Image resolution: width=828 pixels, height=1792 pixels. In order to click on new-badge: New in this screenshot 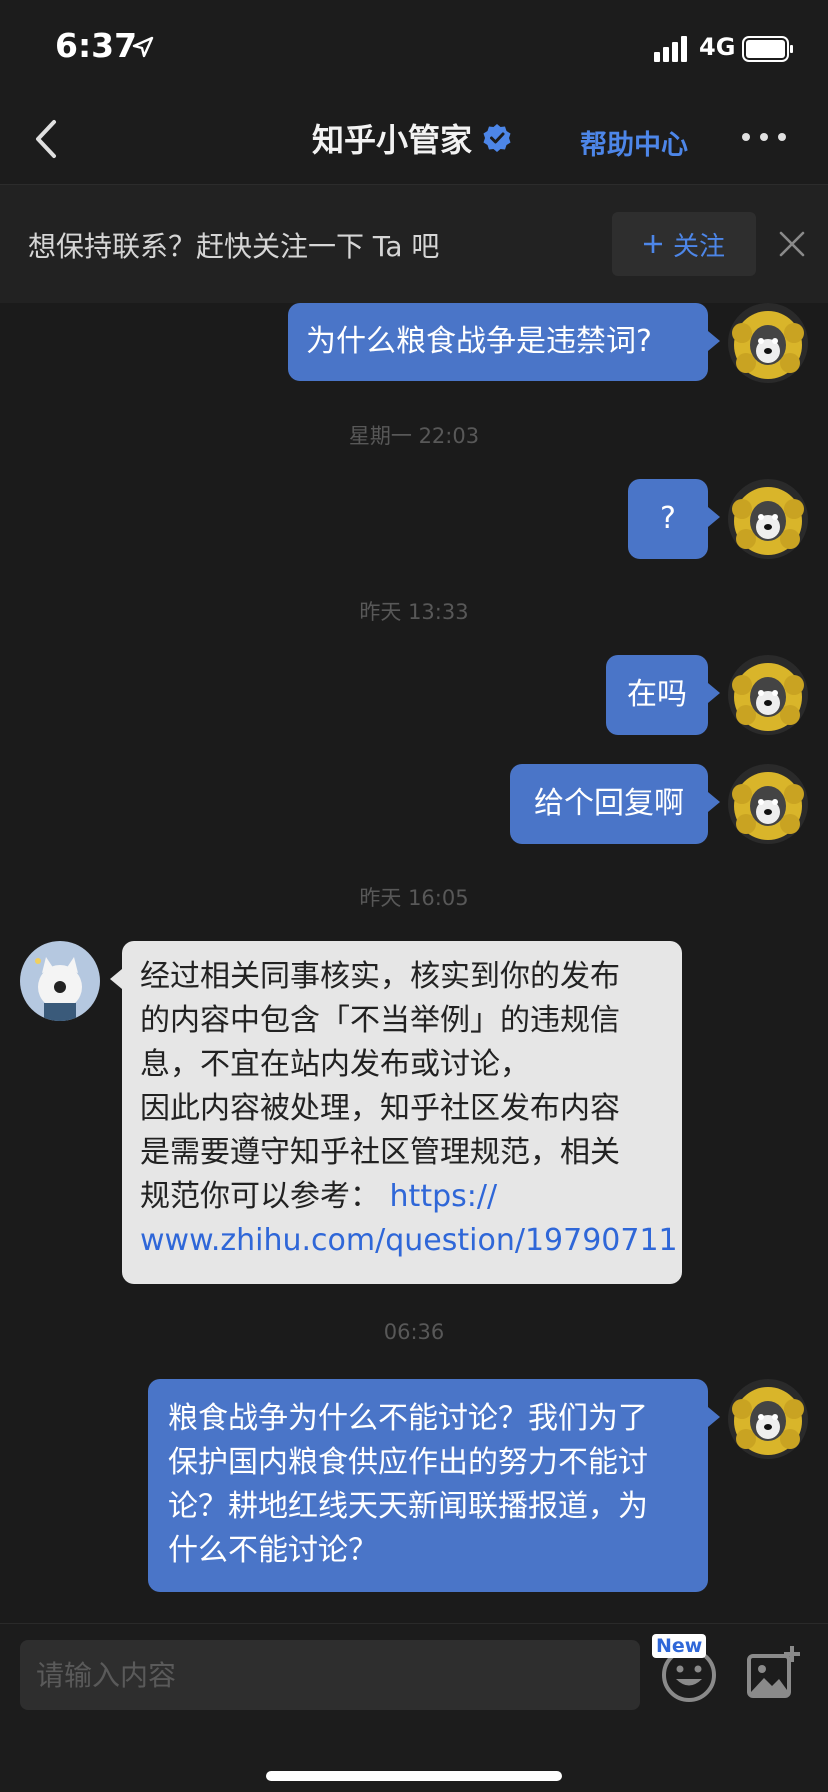, I will do `click(679, 1646)`.